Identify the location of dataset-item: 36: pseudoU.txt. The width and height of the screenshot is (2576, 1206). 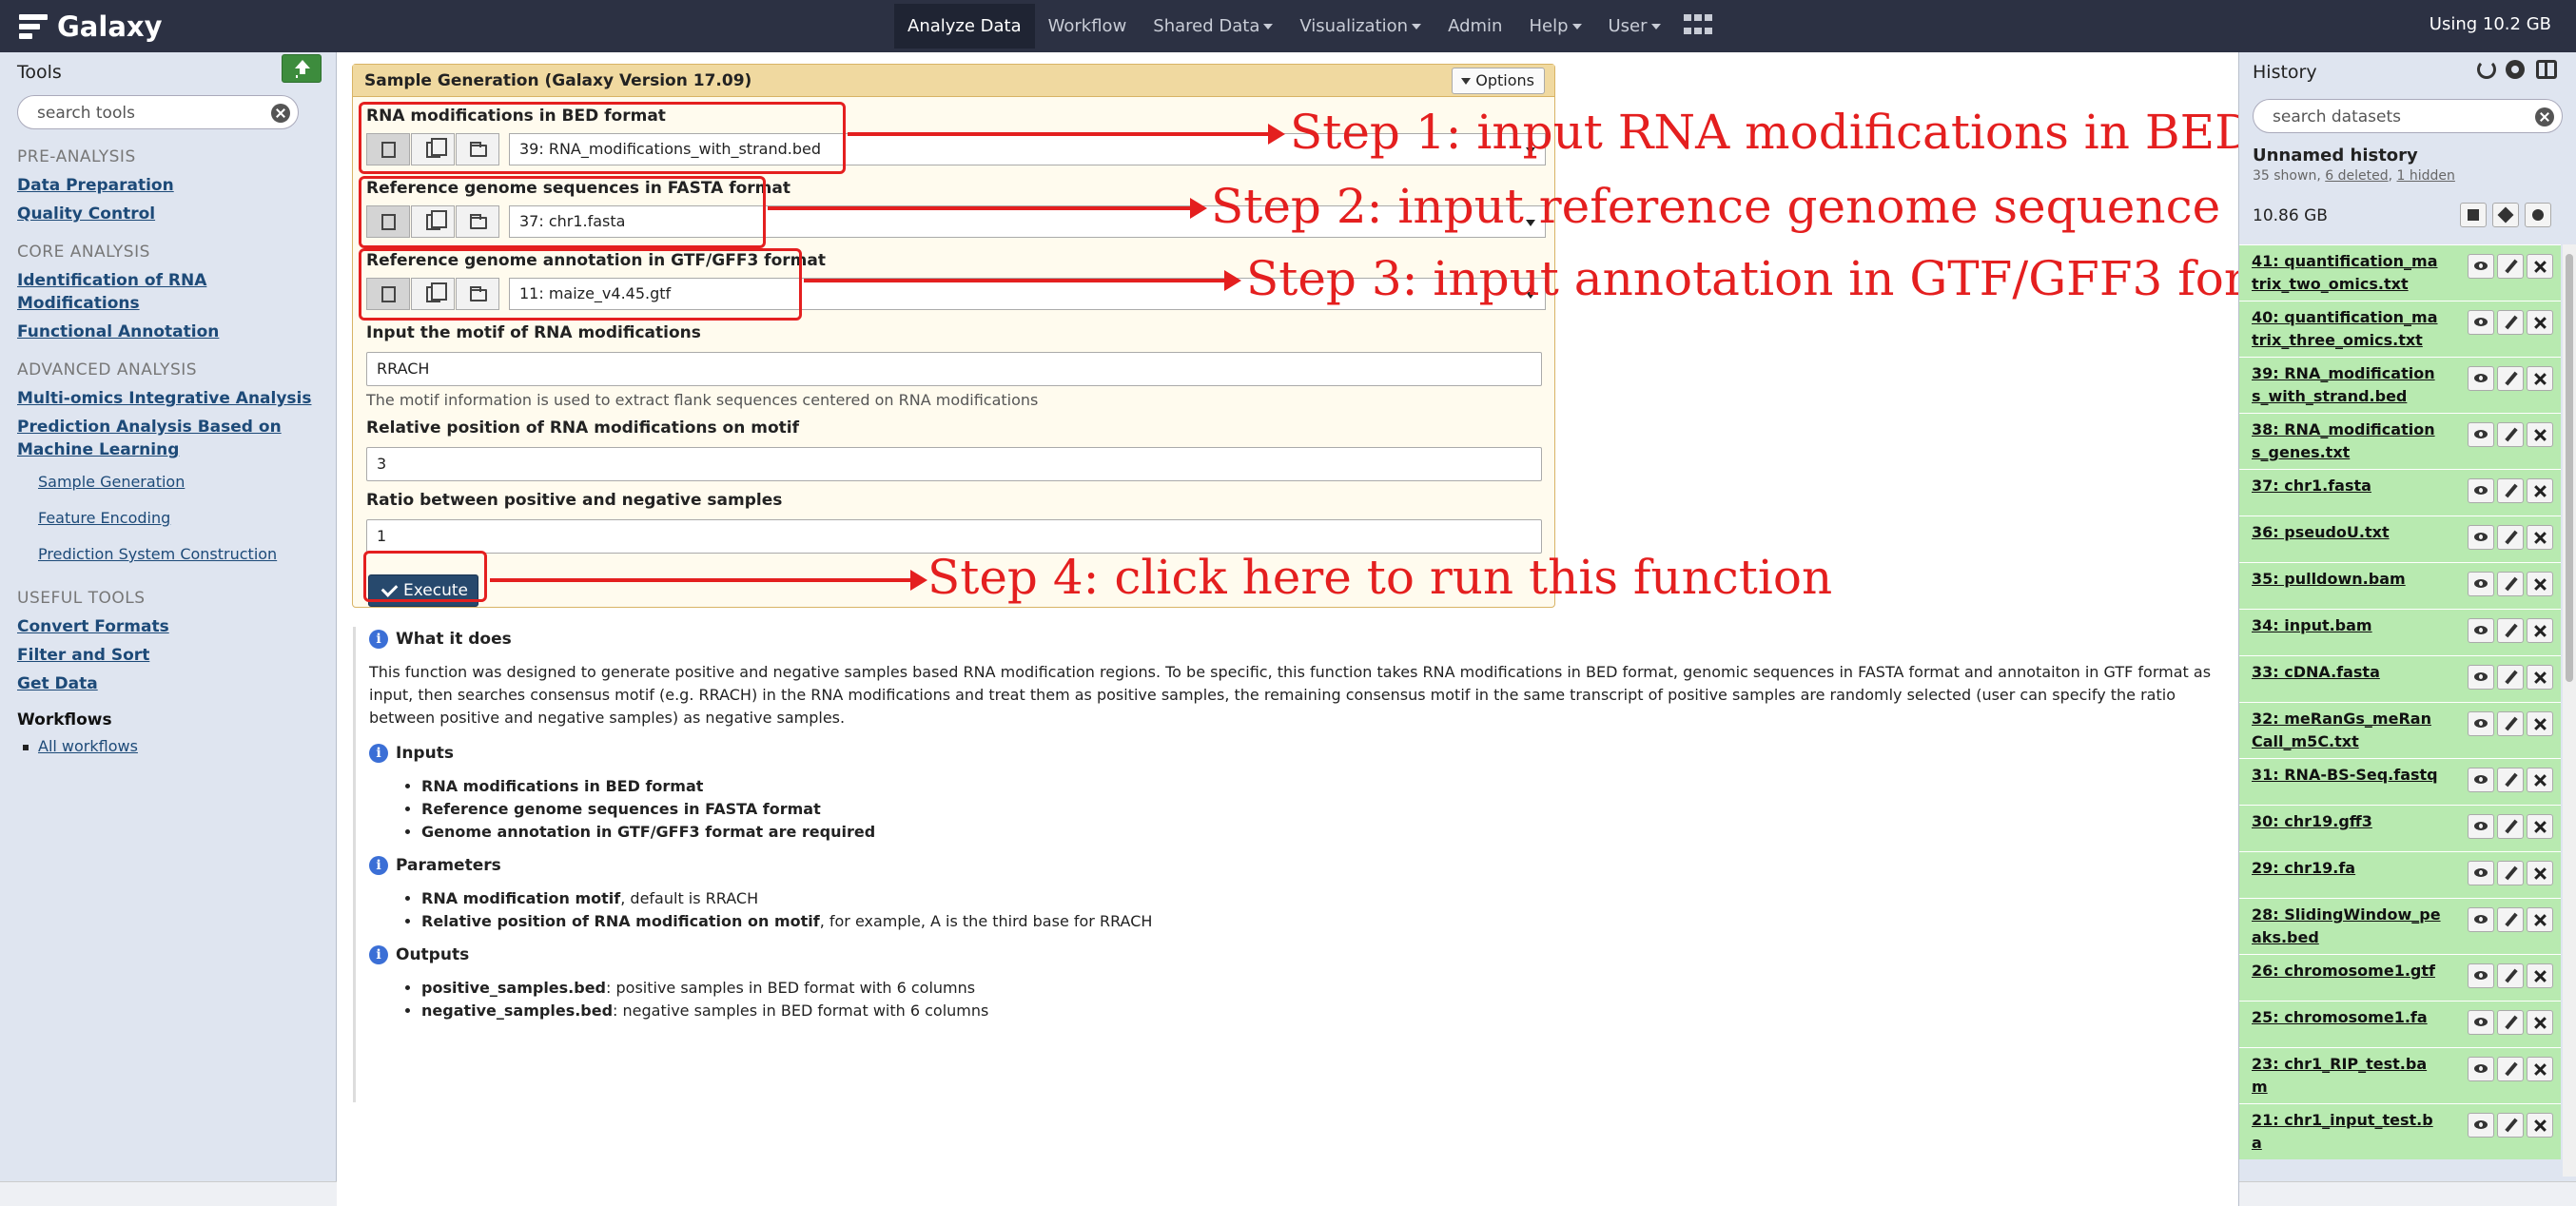
(2400, 538).